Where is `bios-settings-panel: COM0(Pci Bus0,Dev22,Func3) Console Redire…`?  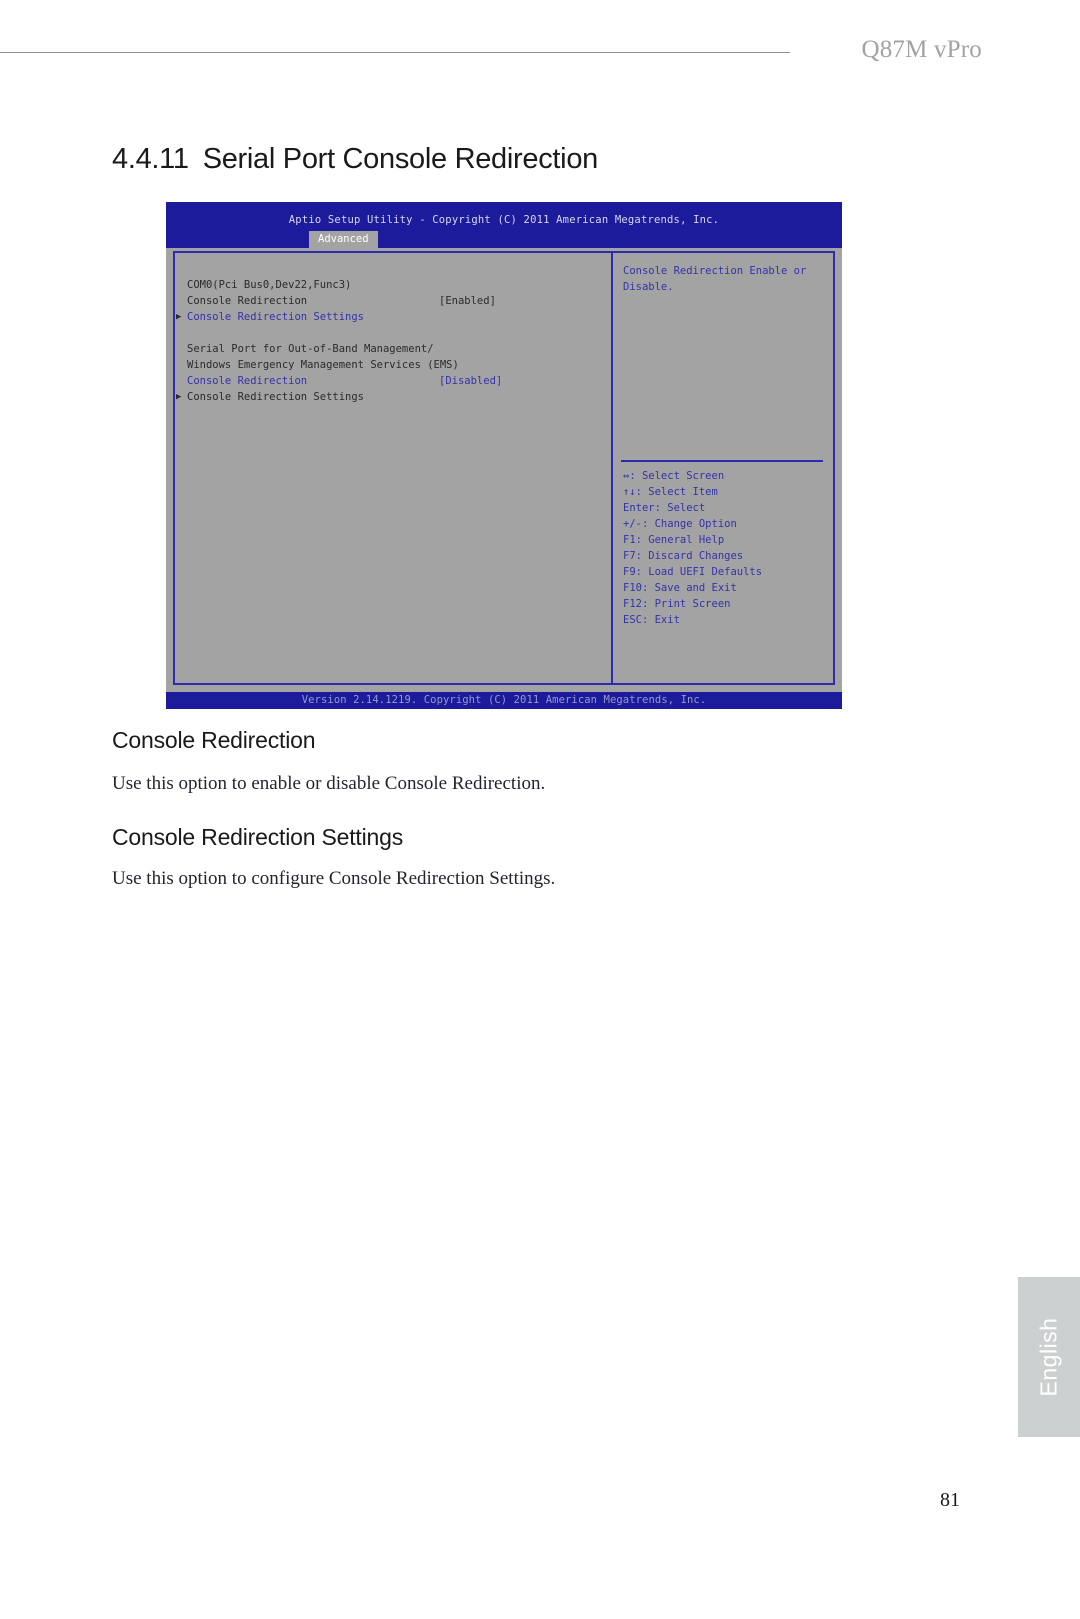 bios-settings-panel: COM0(Pci Bus0,Dev22,Func3) Console Redire… is located at coordinates (393, 468).